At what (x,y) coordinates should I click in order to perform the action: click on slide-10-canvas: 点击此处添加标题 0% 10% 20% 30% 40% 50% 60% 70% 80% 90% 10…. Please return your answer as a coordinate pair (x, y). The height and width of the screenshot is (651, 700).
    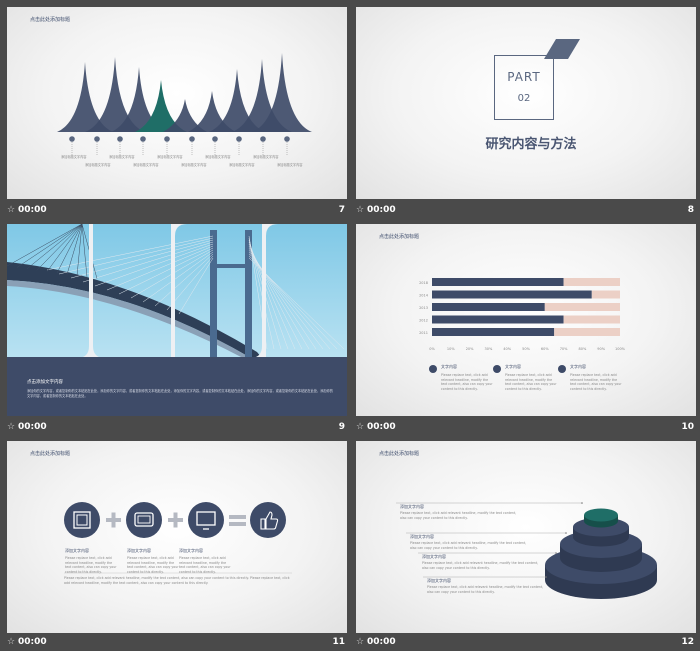
    Looking at the image, I should click on (526, 320).